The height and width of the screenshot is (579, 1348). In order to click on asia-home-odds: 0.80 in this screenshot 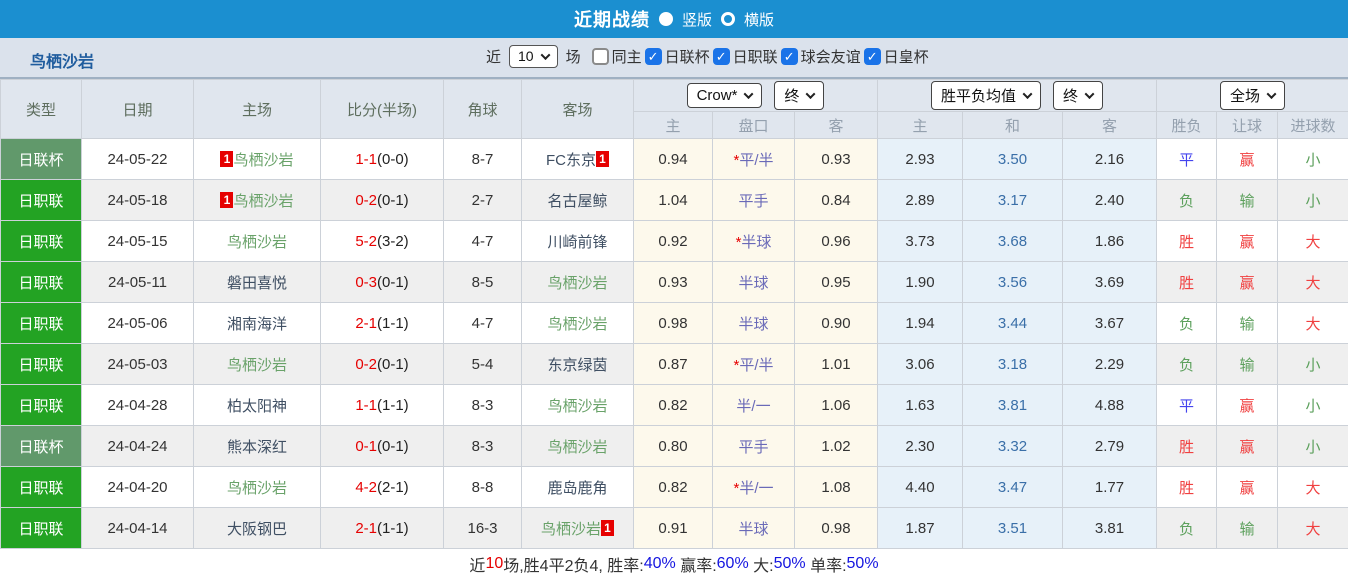, I will do `click(673, 446)`.